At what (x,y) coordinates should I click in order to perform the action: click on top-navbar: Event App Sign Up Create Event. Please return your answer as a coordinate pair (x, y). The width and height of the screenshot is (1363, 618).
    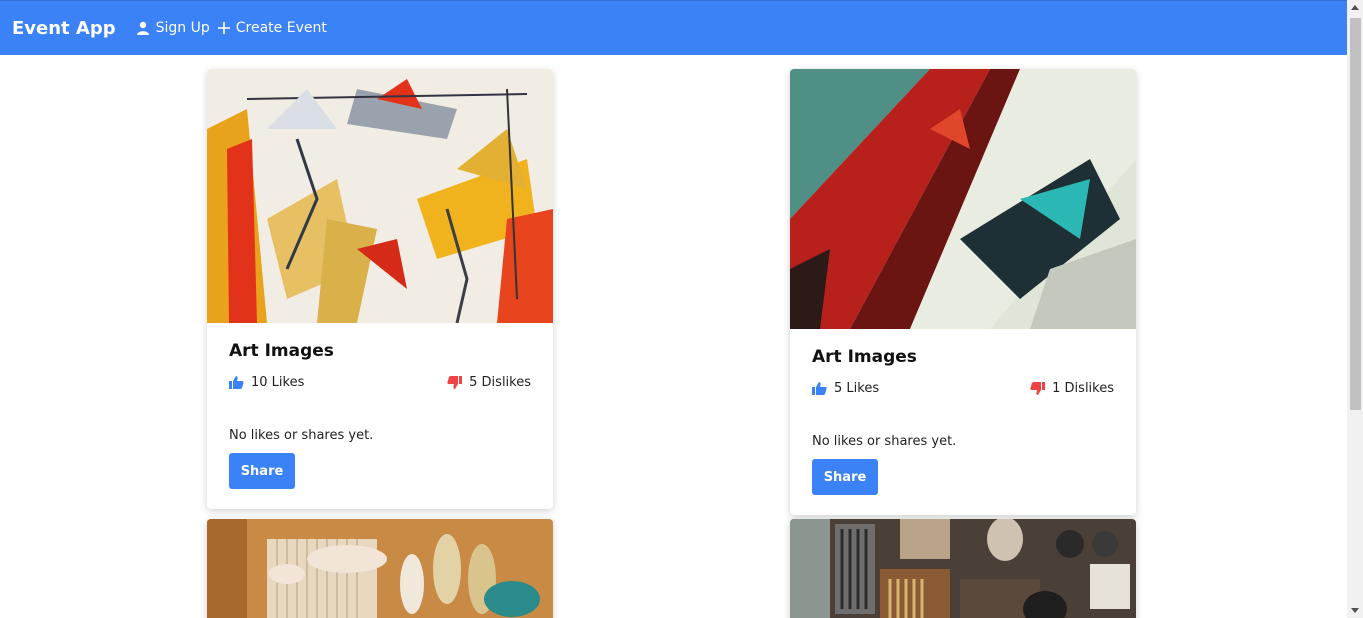
    Looking at the image, I should click on (673, 27).